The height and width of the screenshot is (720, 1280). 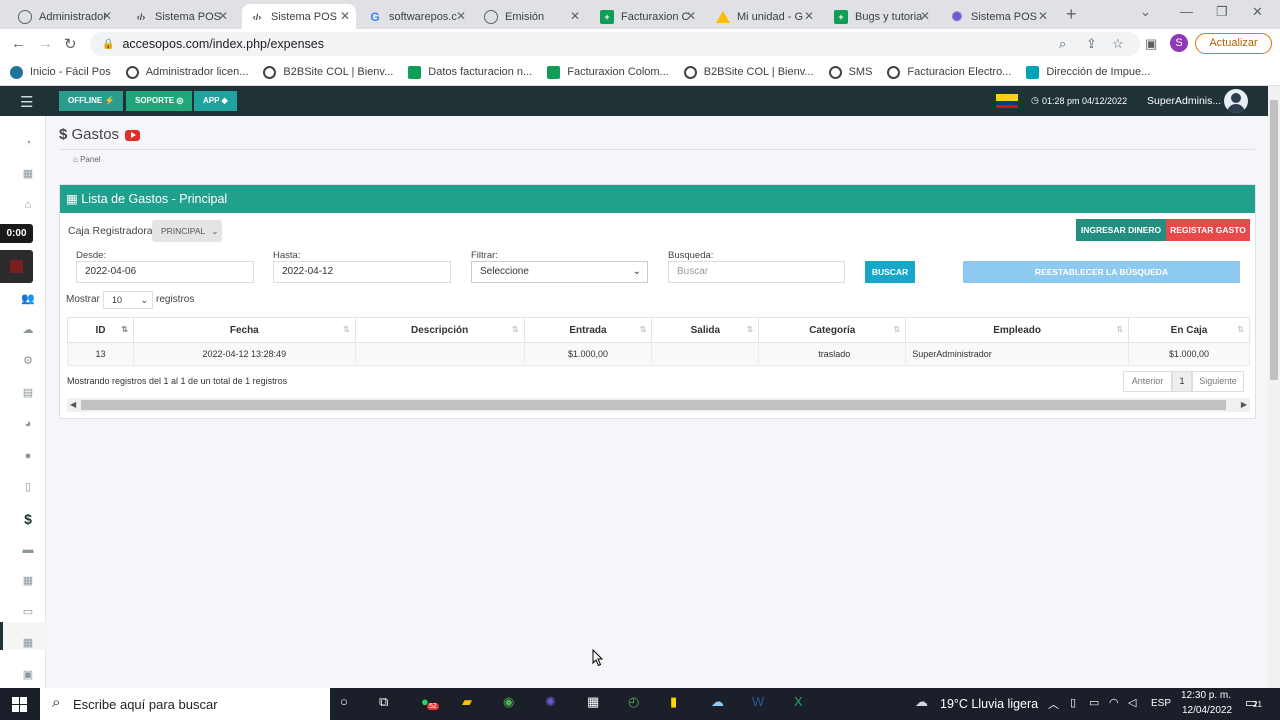 What do you see at coordinates (1053, 704) in the screenshot?
I see `chevron-up-icon: ︿` at bounding box center [1053, 704].